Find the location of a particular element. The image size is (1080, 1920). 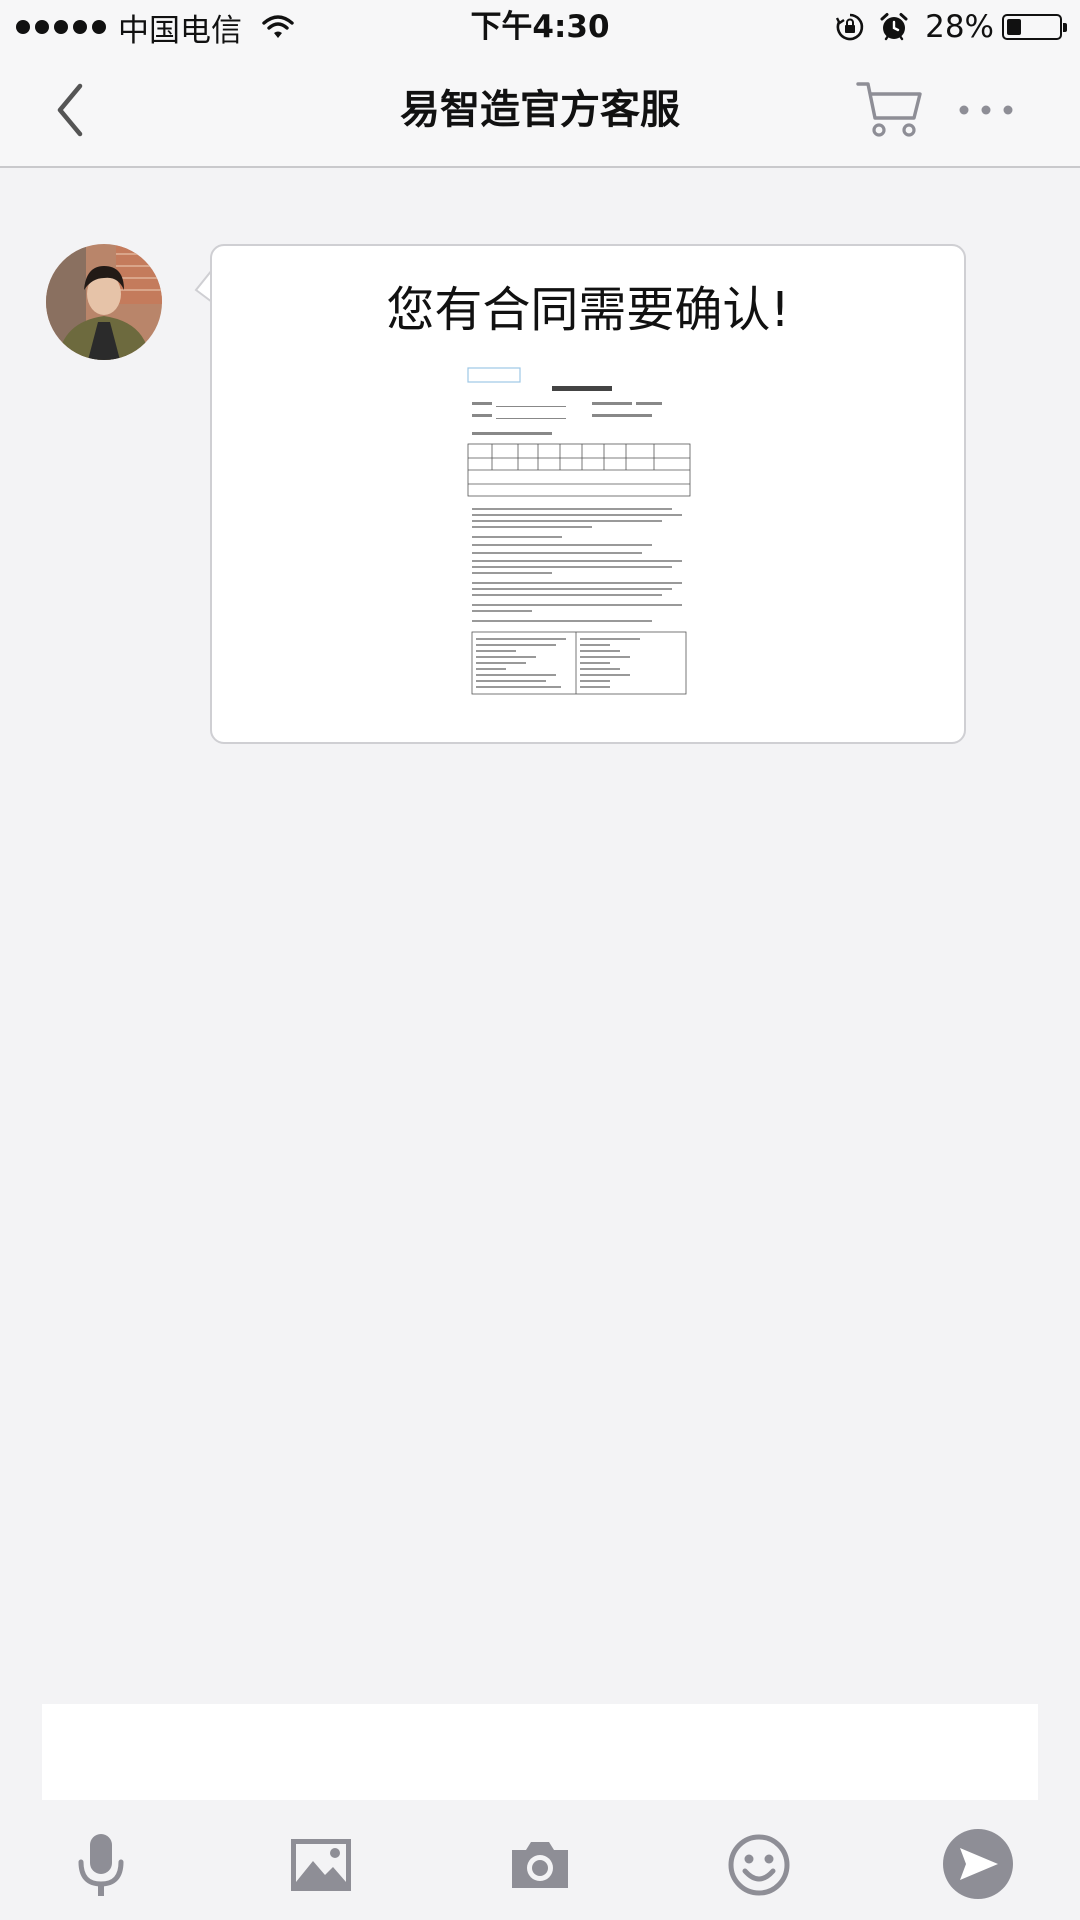

avatar-photo is located at coordinates (104, 302).